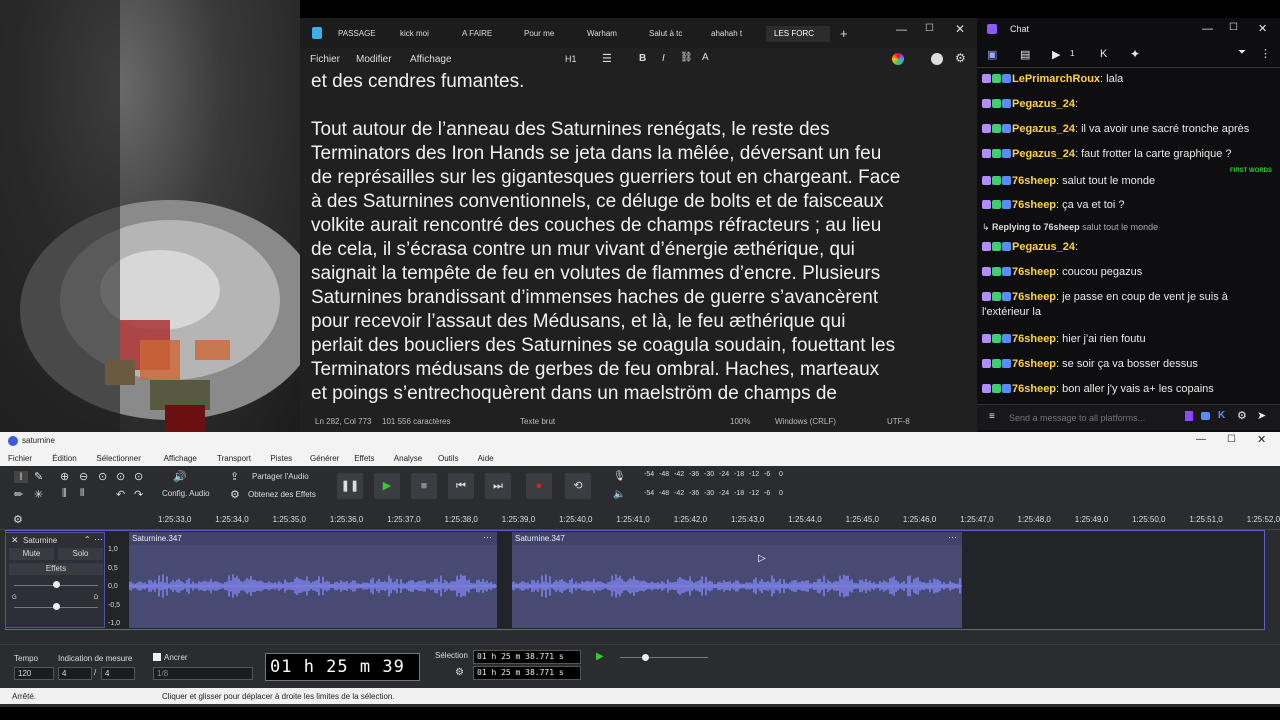 Image resolution: width=1280 pixels, height=720 pixels. I want to click on clip-name-1: Saturnine.347, so click(313, 538).